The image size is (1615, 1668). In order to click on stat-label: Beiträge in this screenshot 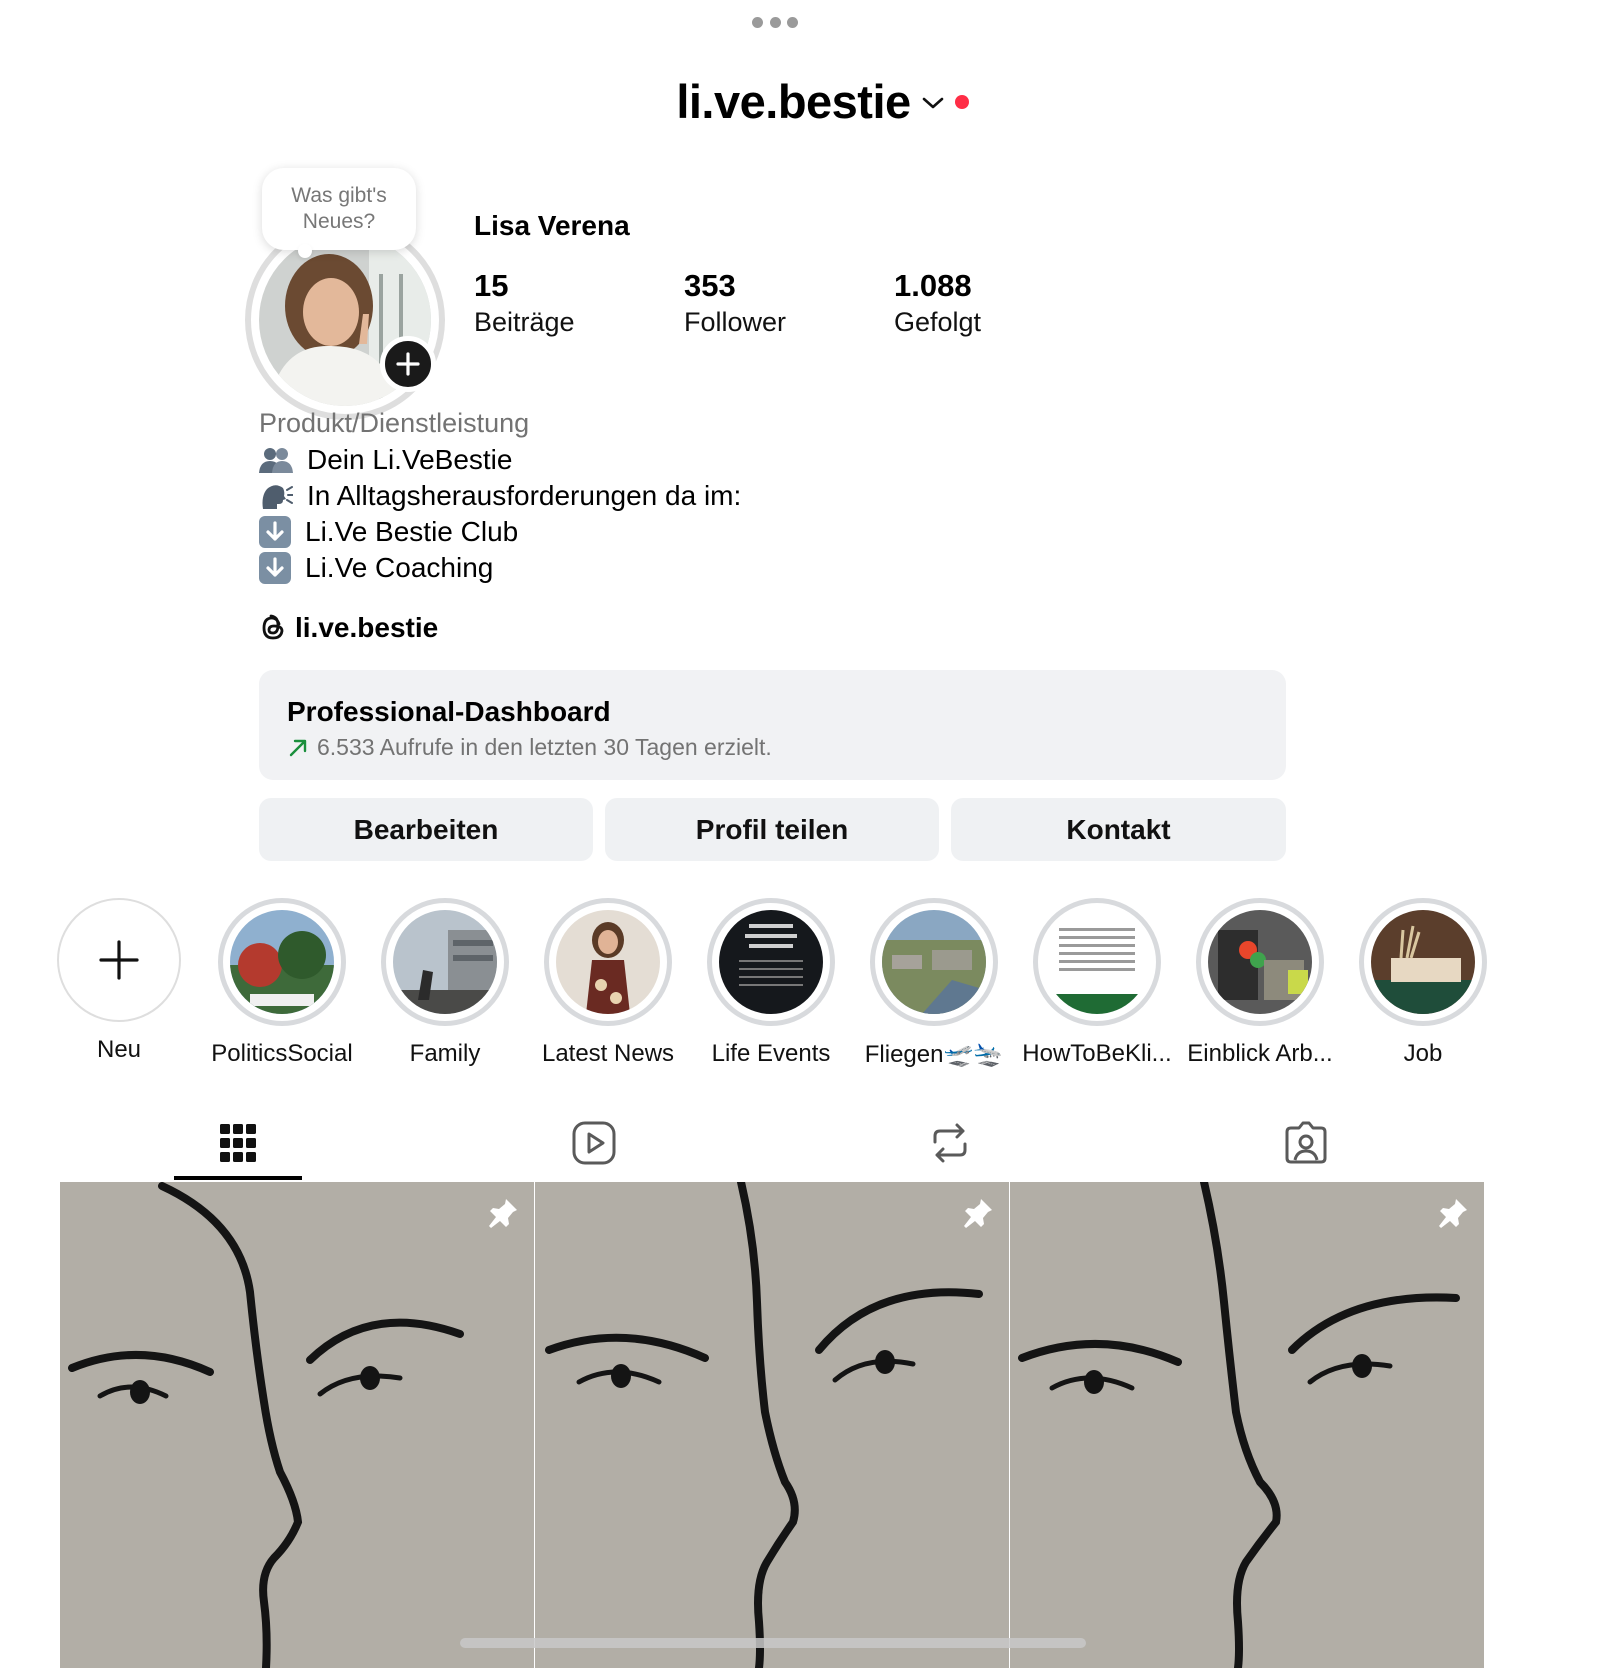, I will do `click(524, 322)`.